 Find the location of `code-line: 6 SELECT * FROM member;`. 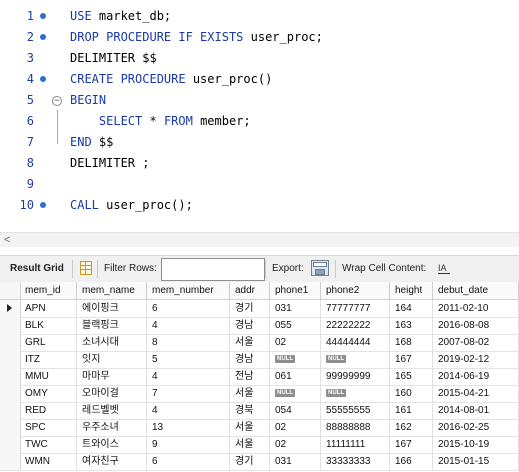

code-line: 6 SELECT * FROM member; is located at coordinates (259, 121).